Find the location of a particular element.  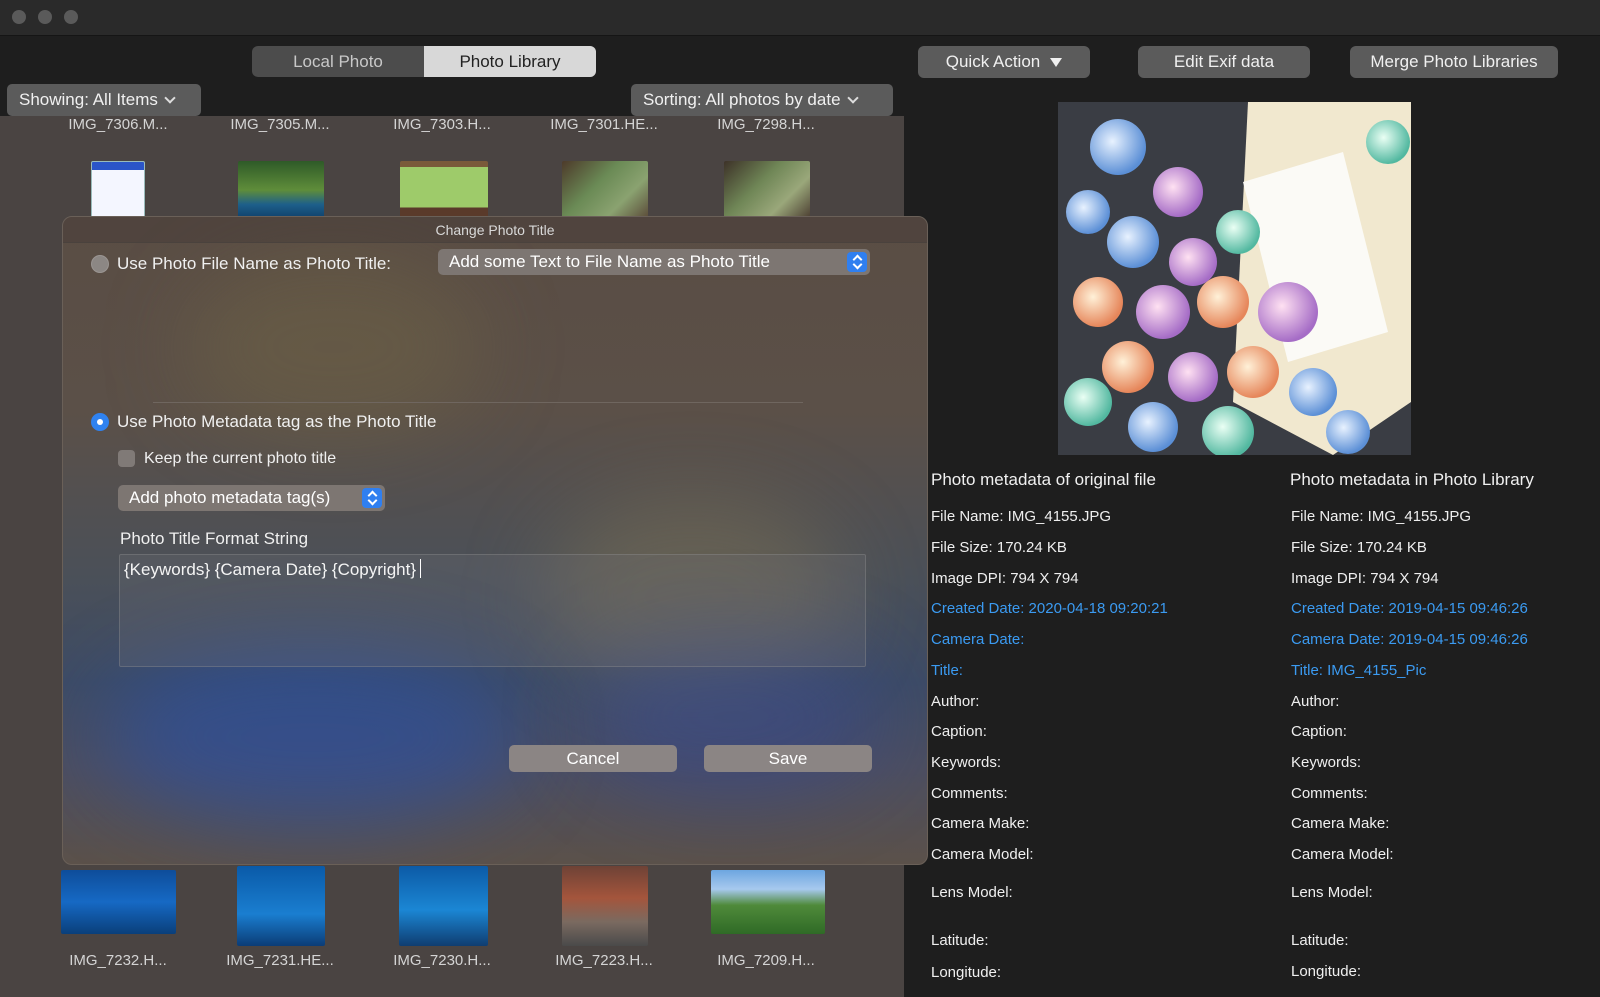

dialog-title: Change Photo Title is located at coordinates (495, 230).